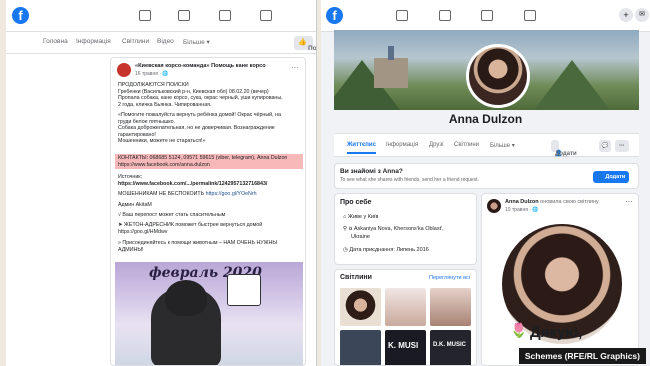 The width and height of the screenshot is (650, 366). What do you see at coordinates (244, 290) in the screenshot?
I see `stamp-logo` at bounding box center [244, 290].